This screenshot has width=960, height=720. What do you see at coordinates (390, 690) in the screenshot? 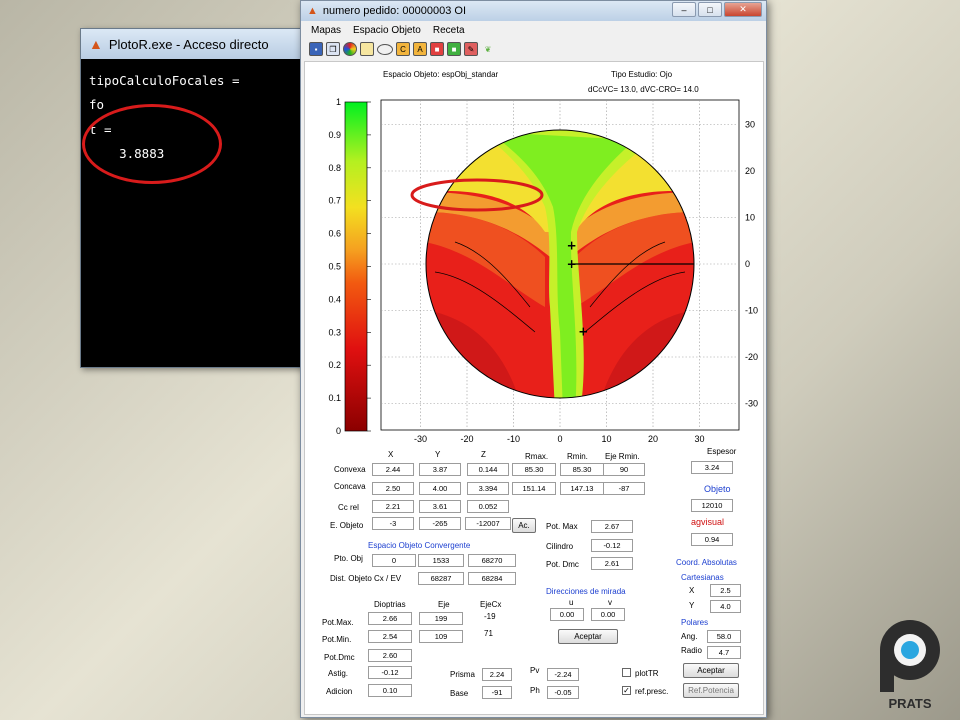
I see `adicion-field: 0.10` at bounding box center [390, 690].